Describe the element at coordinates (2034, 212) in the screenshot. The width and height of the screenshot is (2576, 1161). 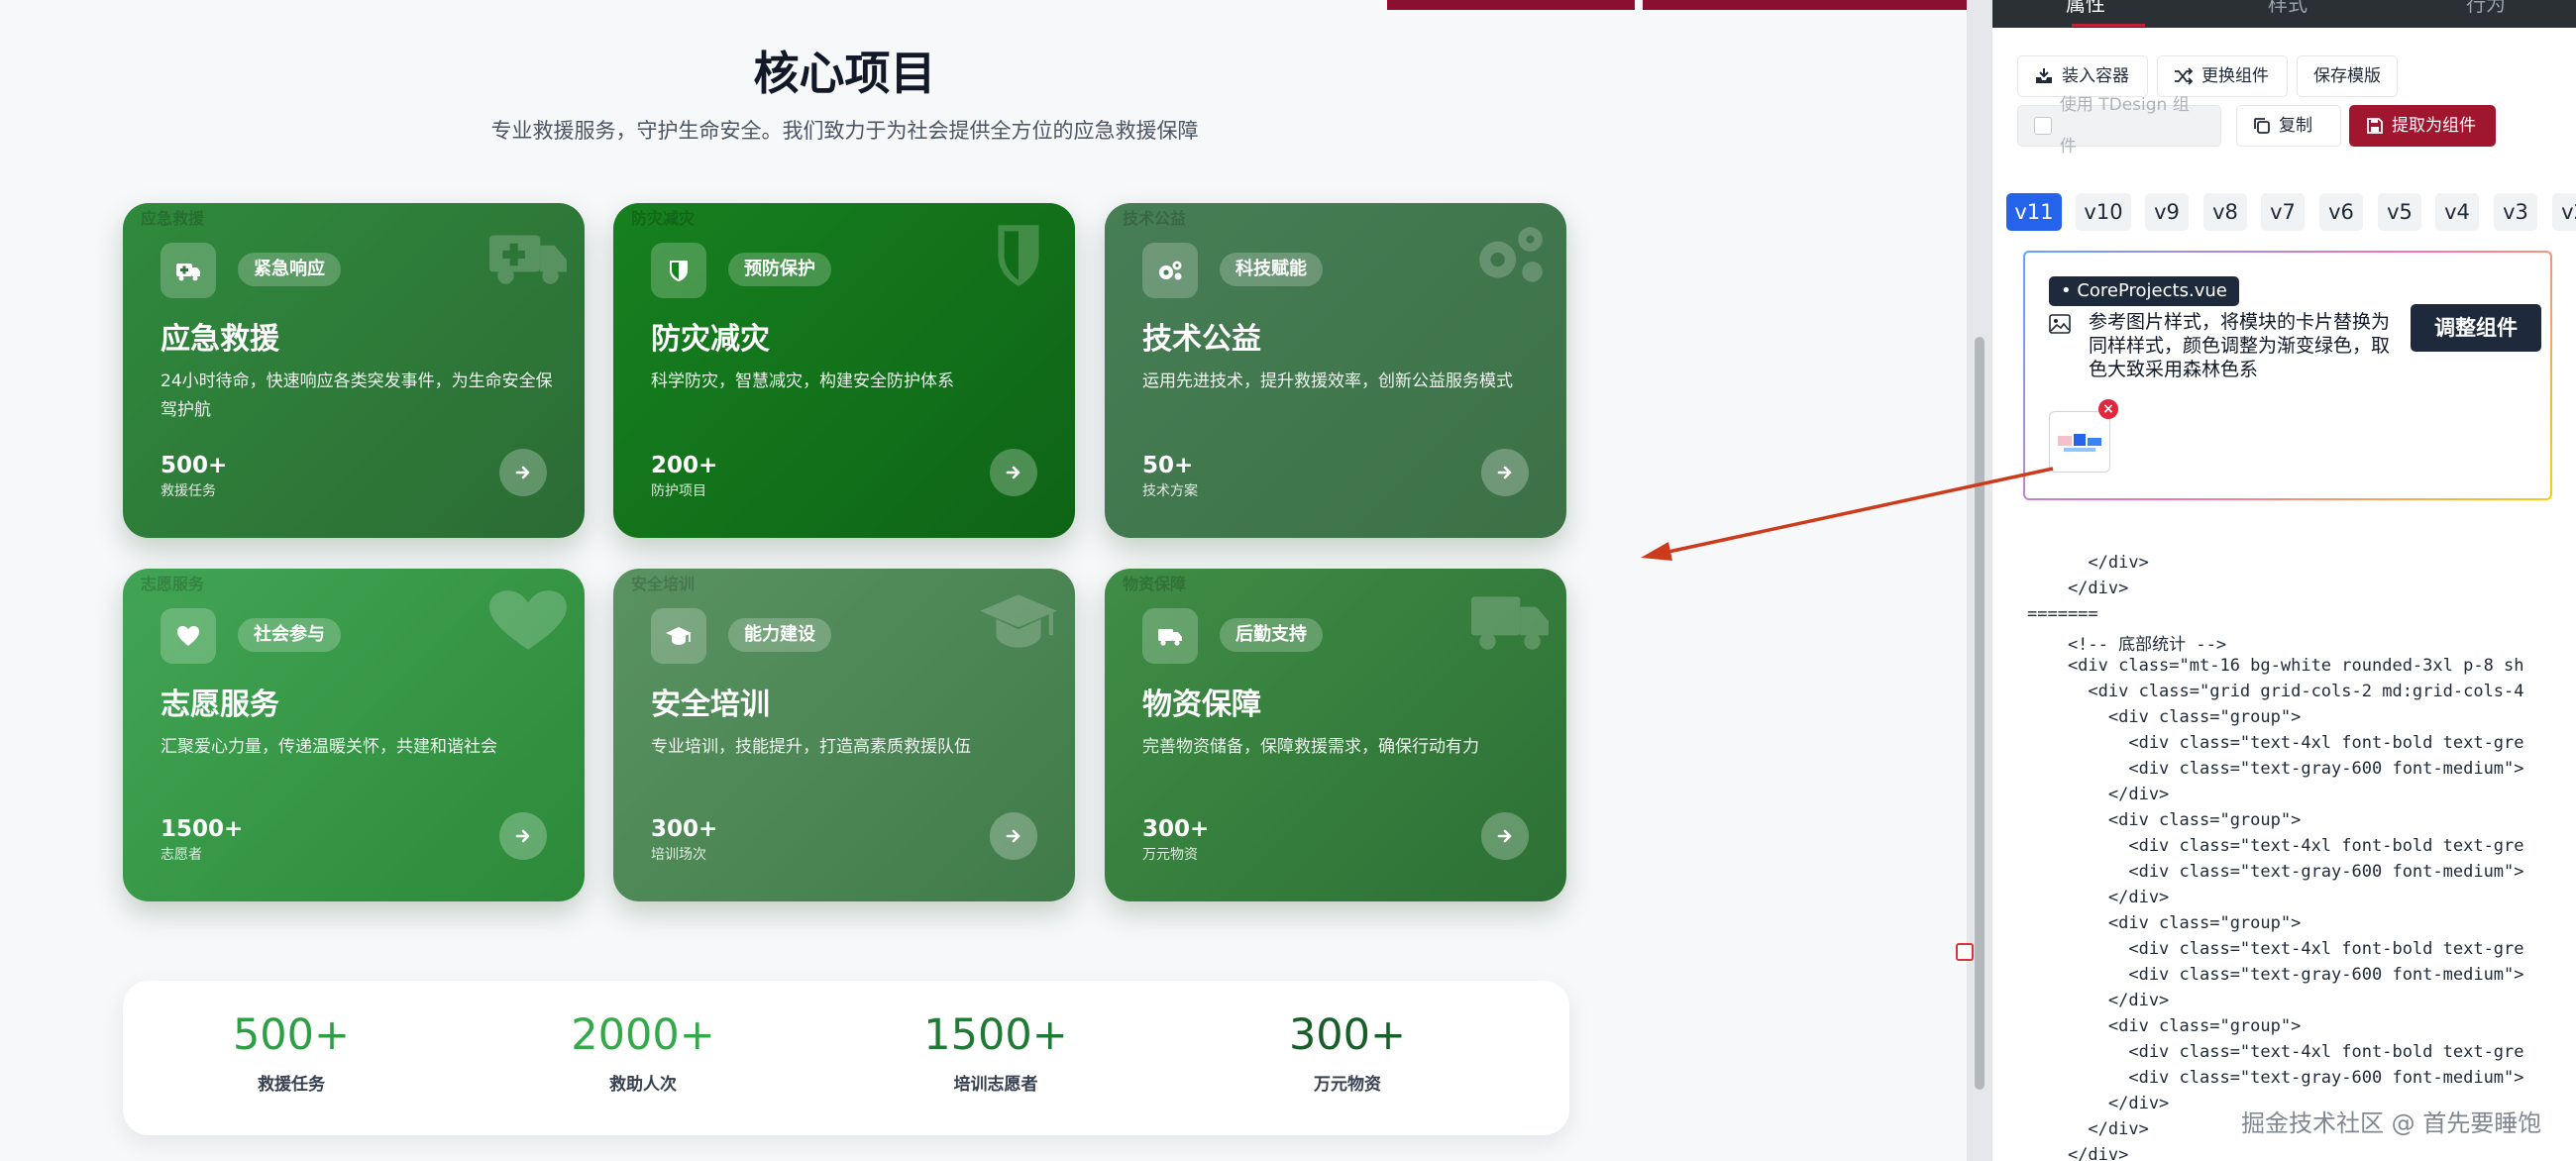
I see `version-tab: v11` at that location.